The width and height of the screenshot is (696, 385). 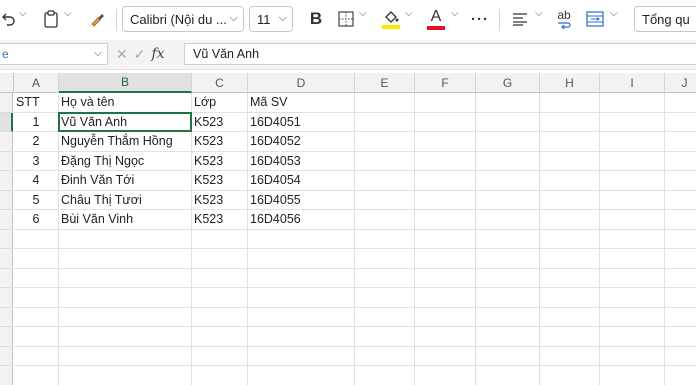 What do you see at coordinates (125, 220) in the screenshot?
I see `data-cell: Bùi Văn Vinh` at bounding box center [125, 220].